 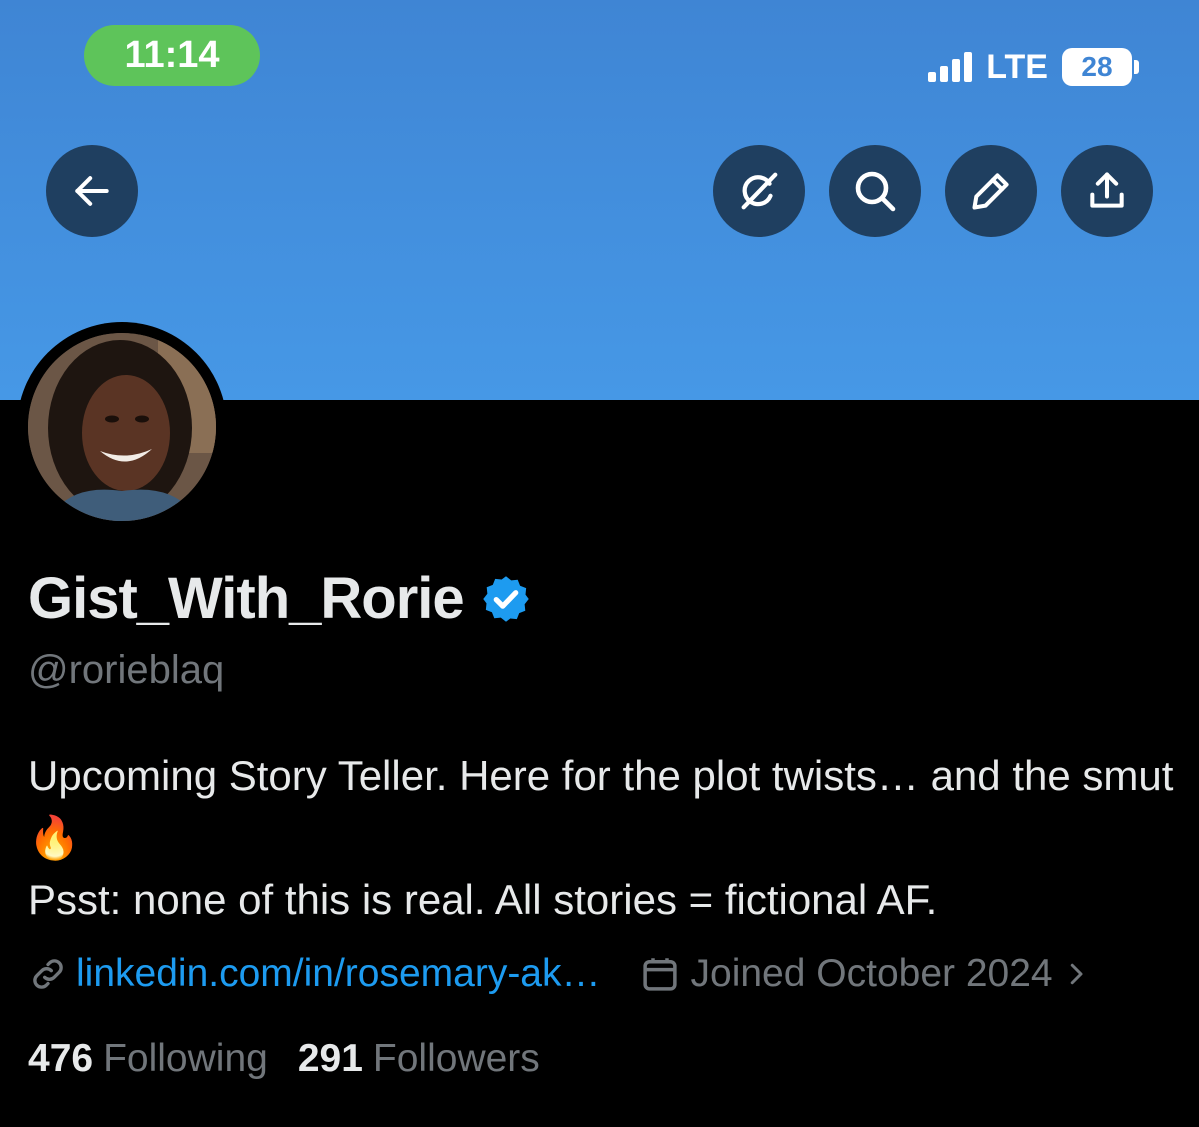 What do you see at coordinates (659, 974) in the screenshot?
I see `calendar-icon` at bounding box center [659, 974].